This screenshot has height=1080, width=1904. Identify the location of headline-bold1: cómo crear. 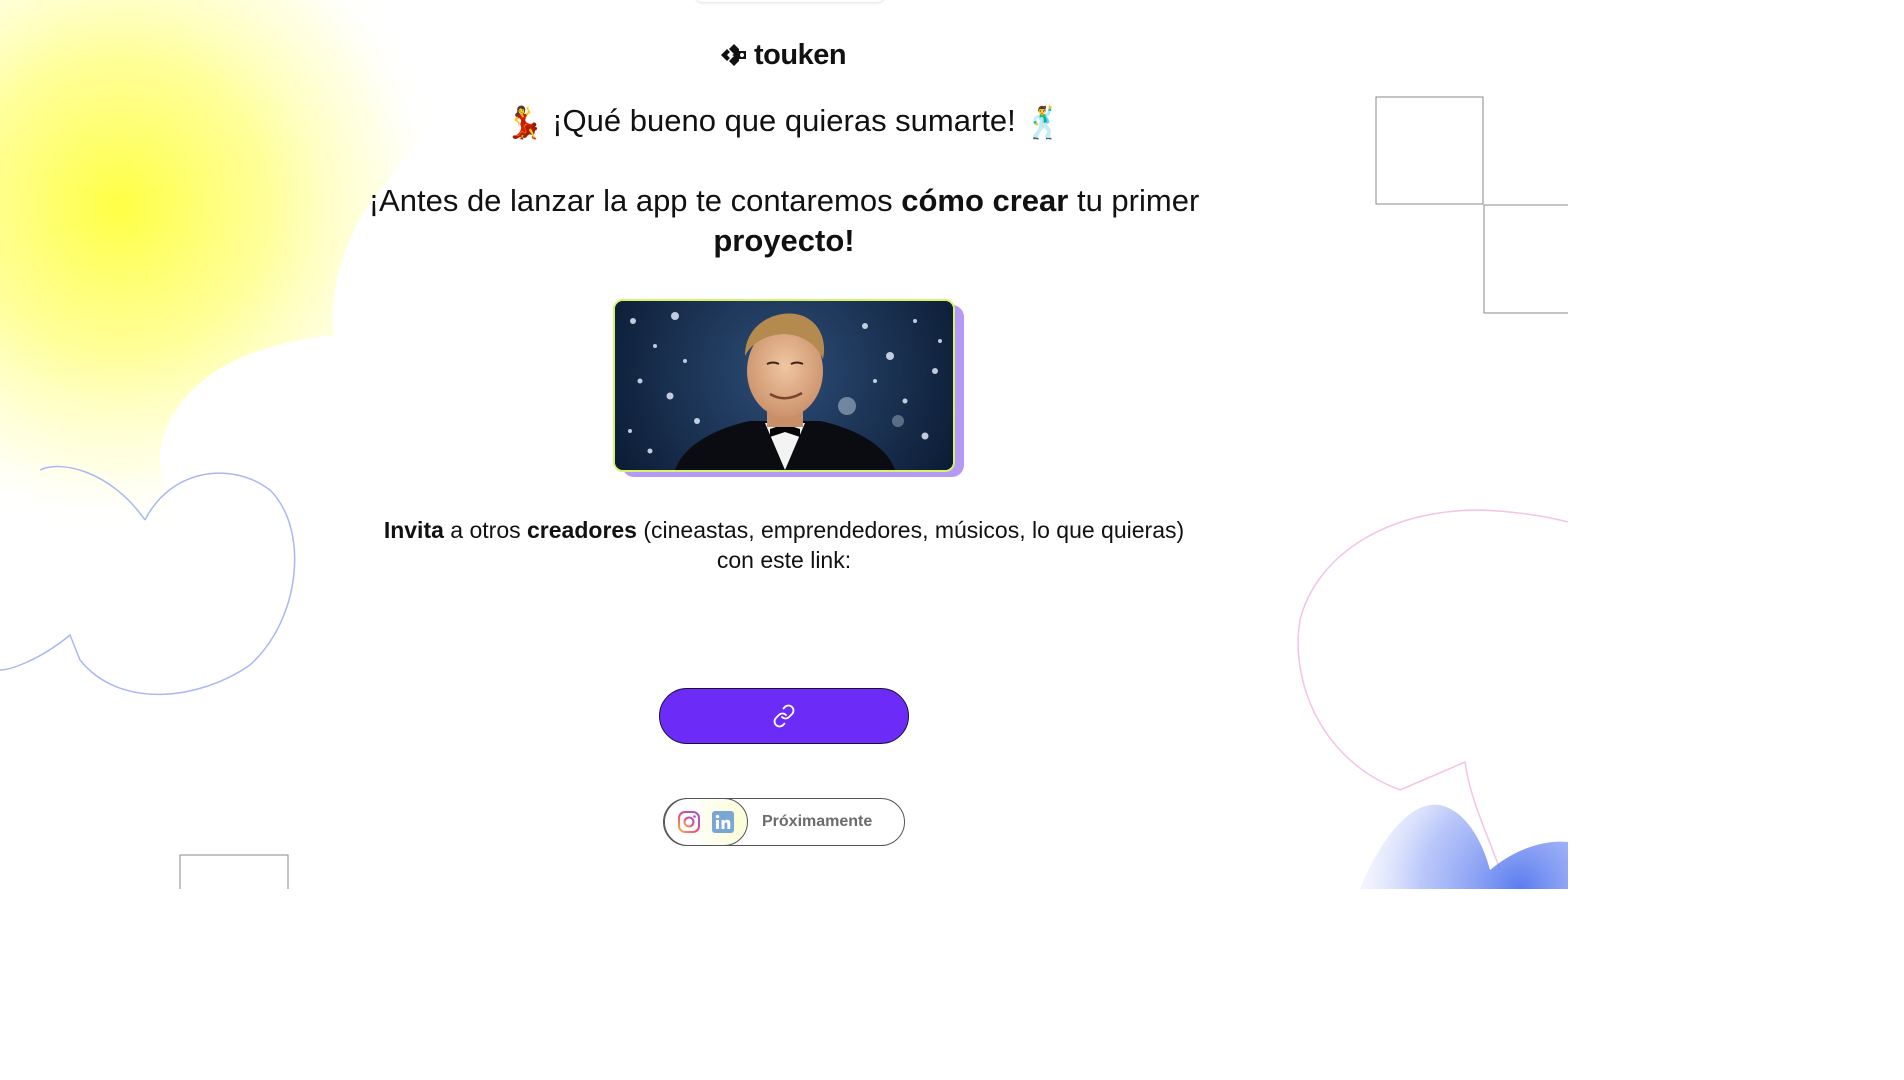
(985, 200).